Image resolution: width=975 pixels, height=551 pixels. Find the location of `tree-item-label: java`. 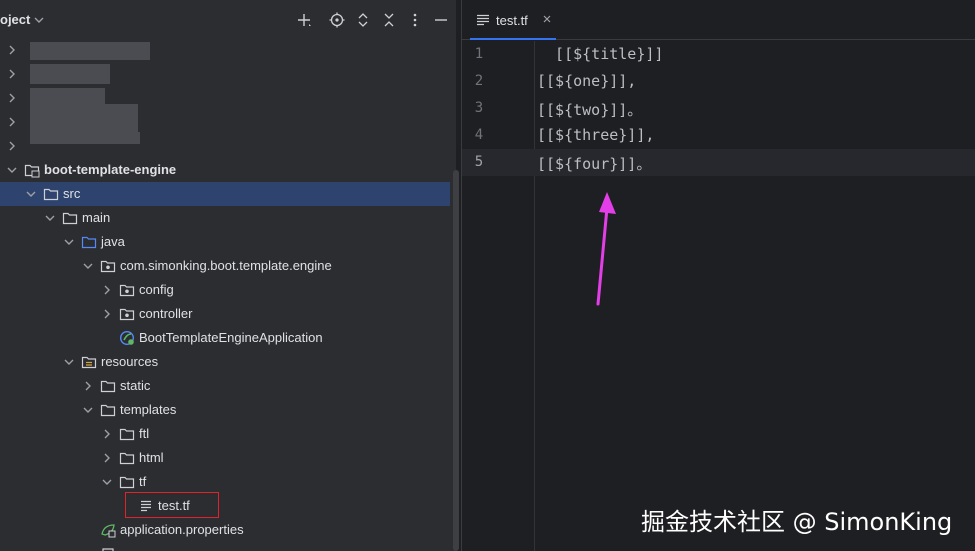

tree-item-label: java is located at coordinates (113, 241).